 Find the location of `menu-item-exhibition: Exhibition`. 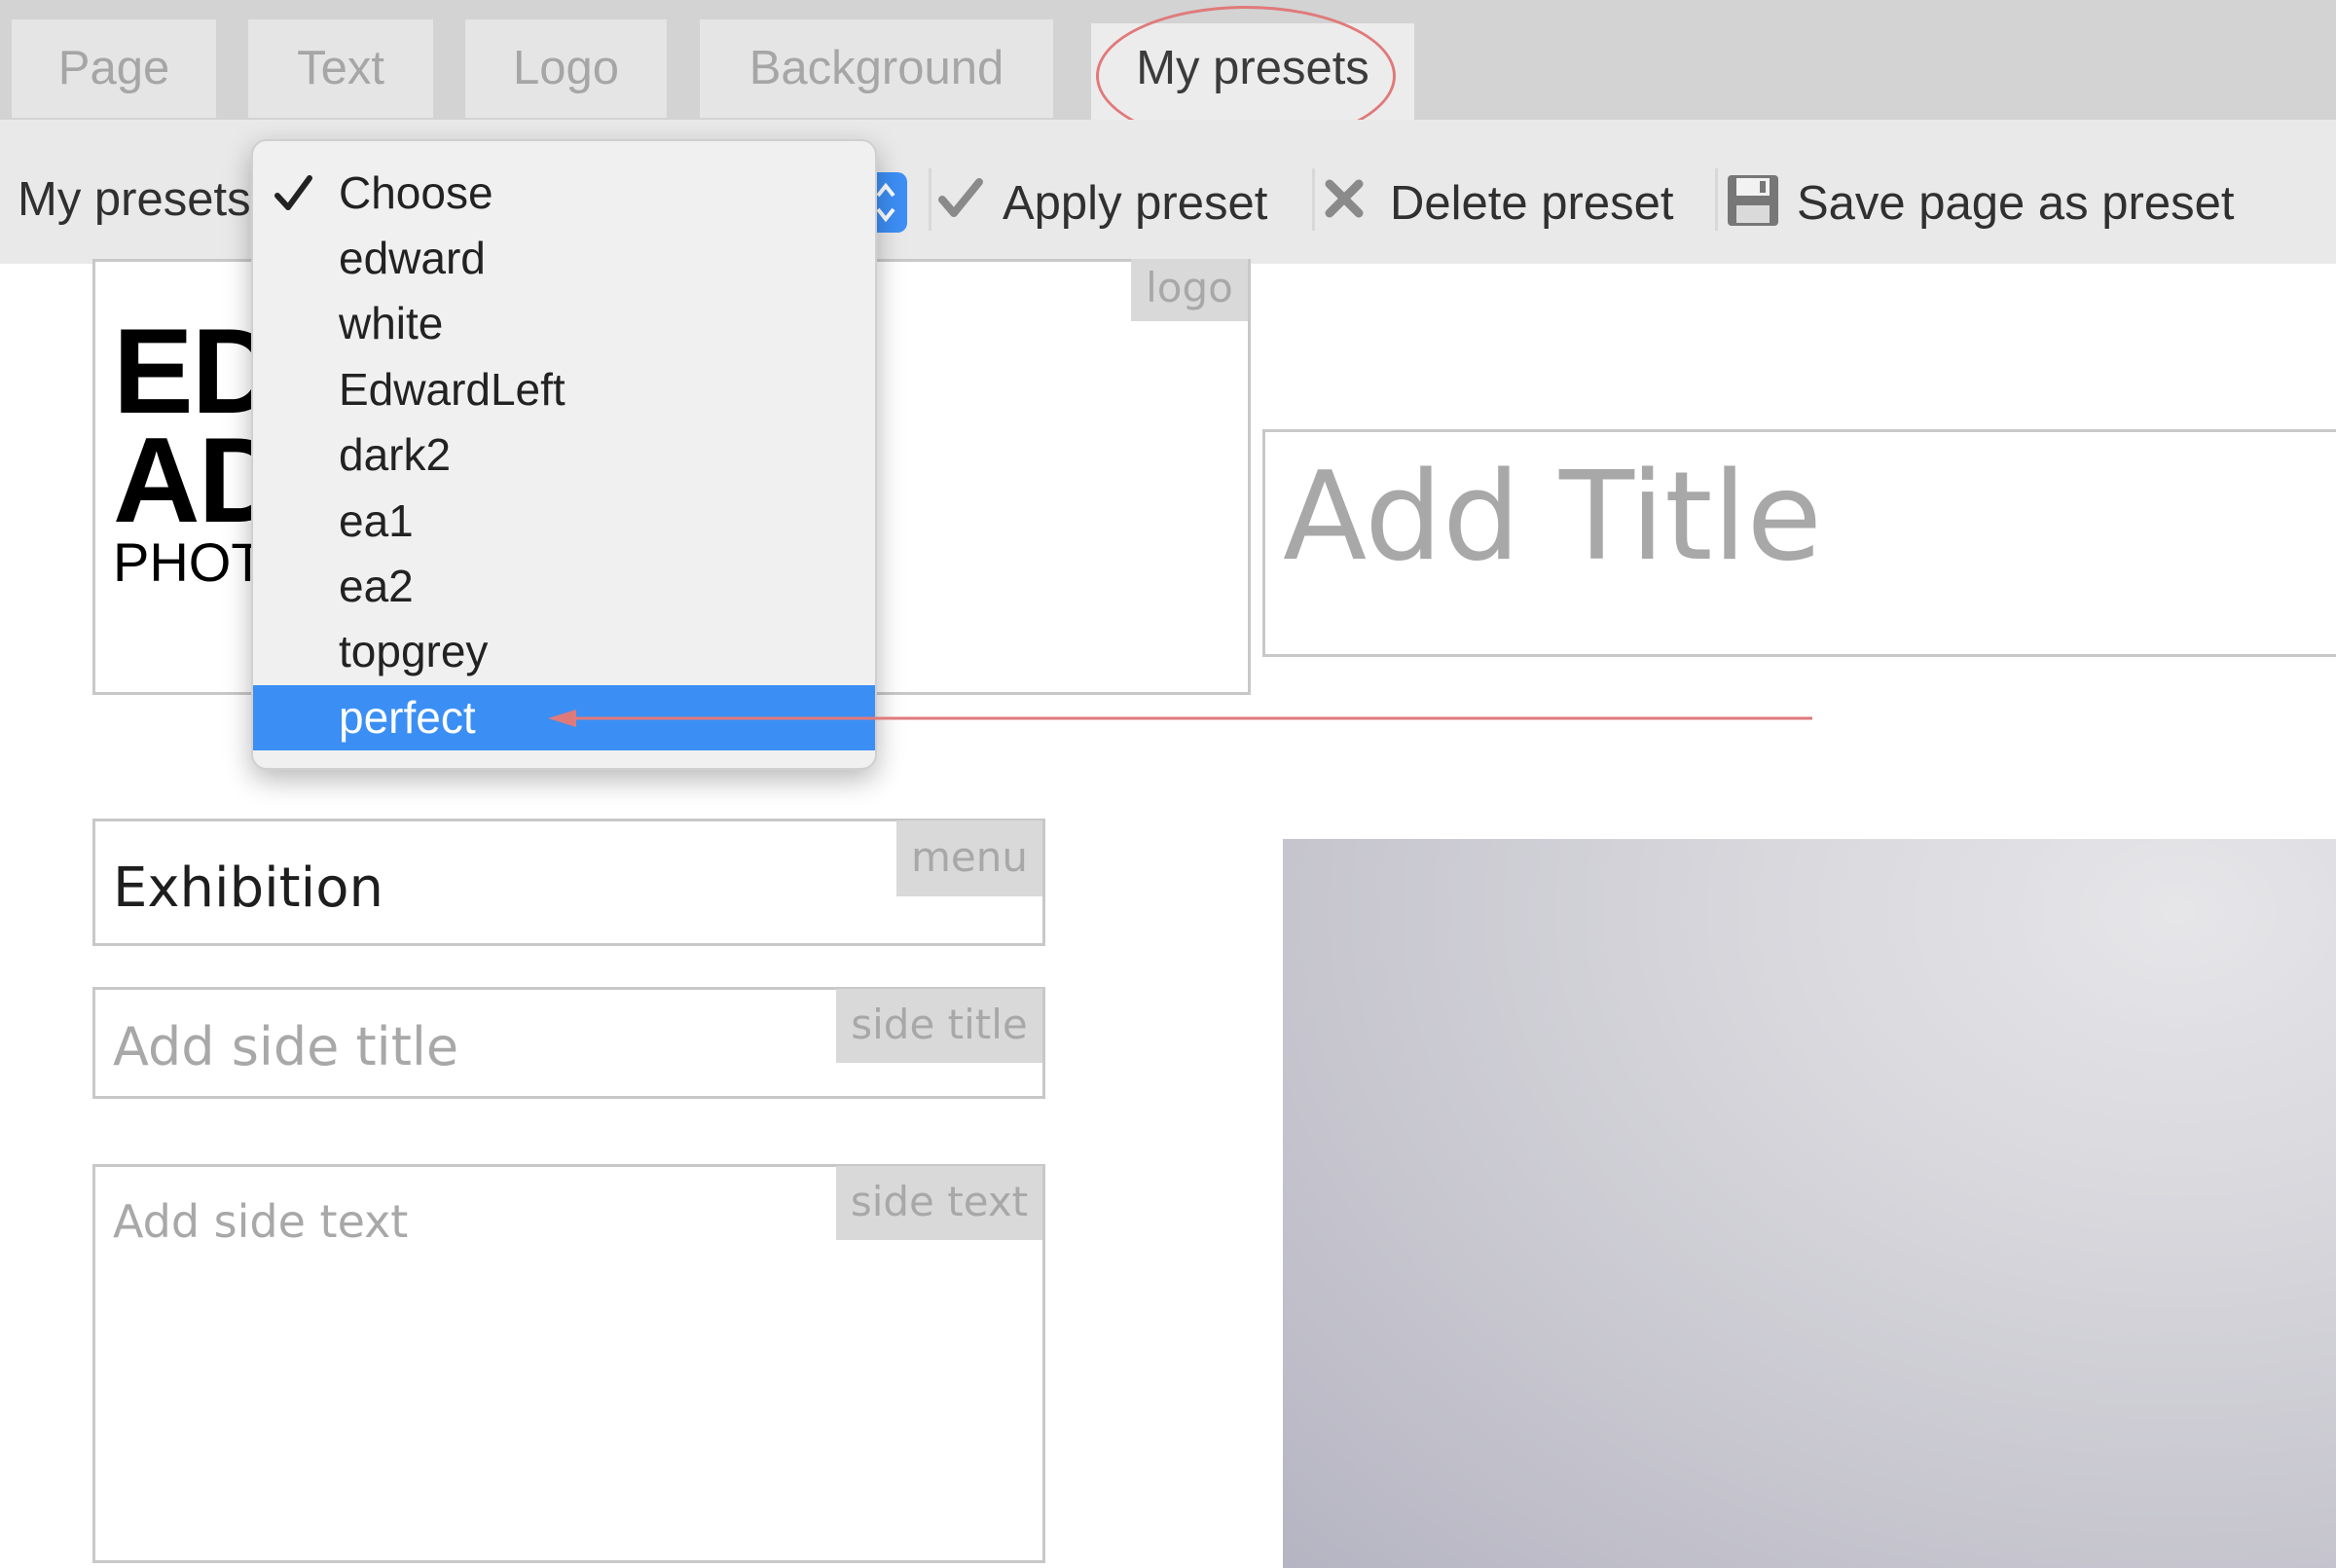

menu-item-exhibition: Exhibition is located at coordinates (248, 888).